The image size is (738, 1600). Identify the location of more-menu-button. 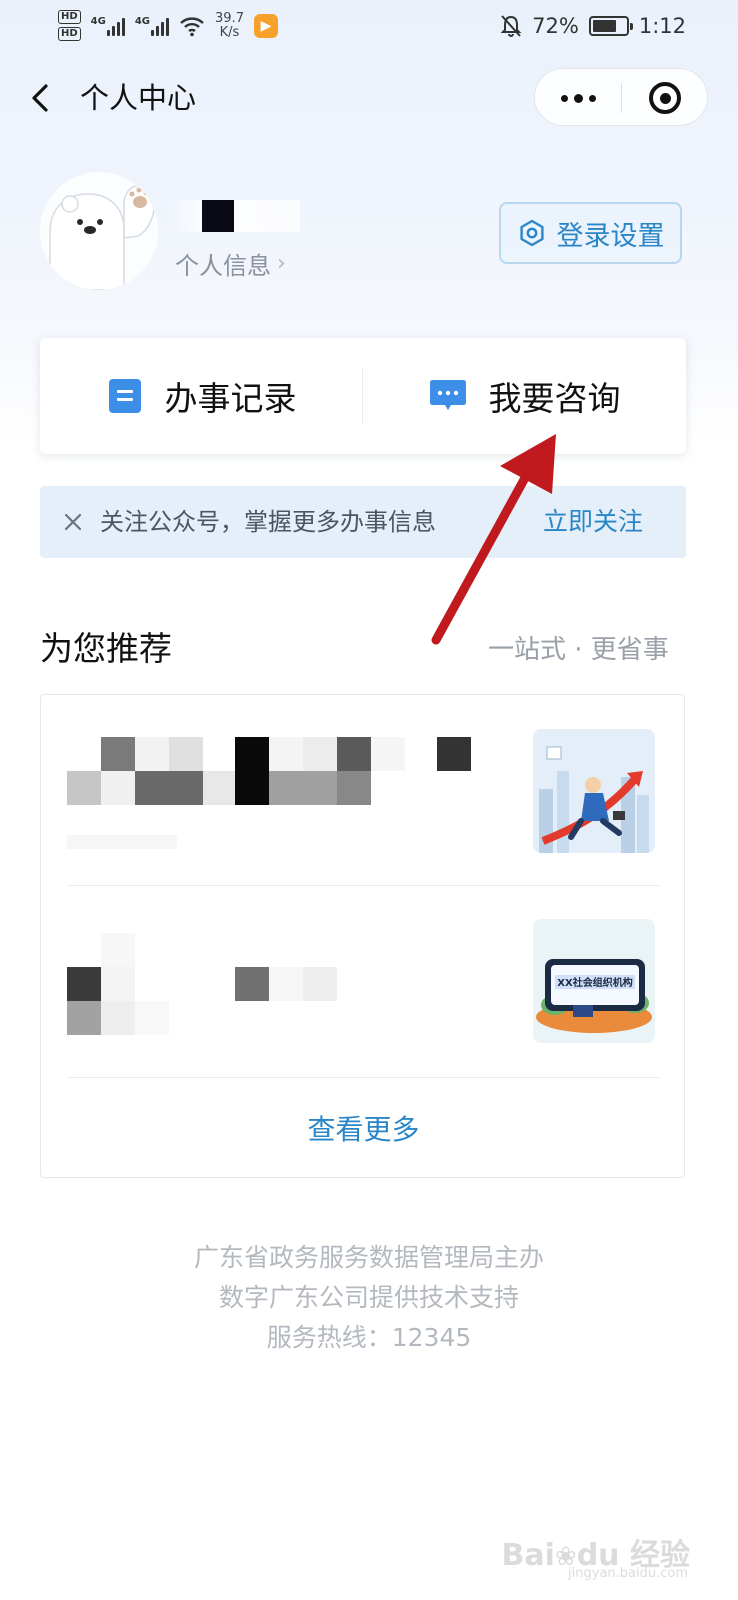
(578, 98).